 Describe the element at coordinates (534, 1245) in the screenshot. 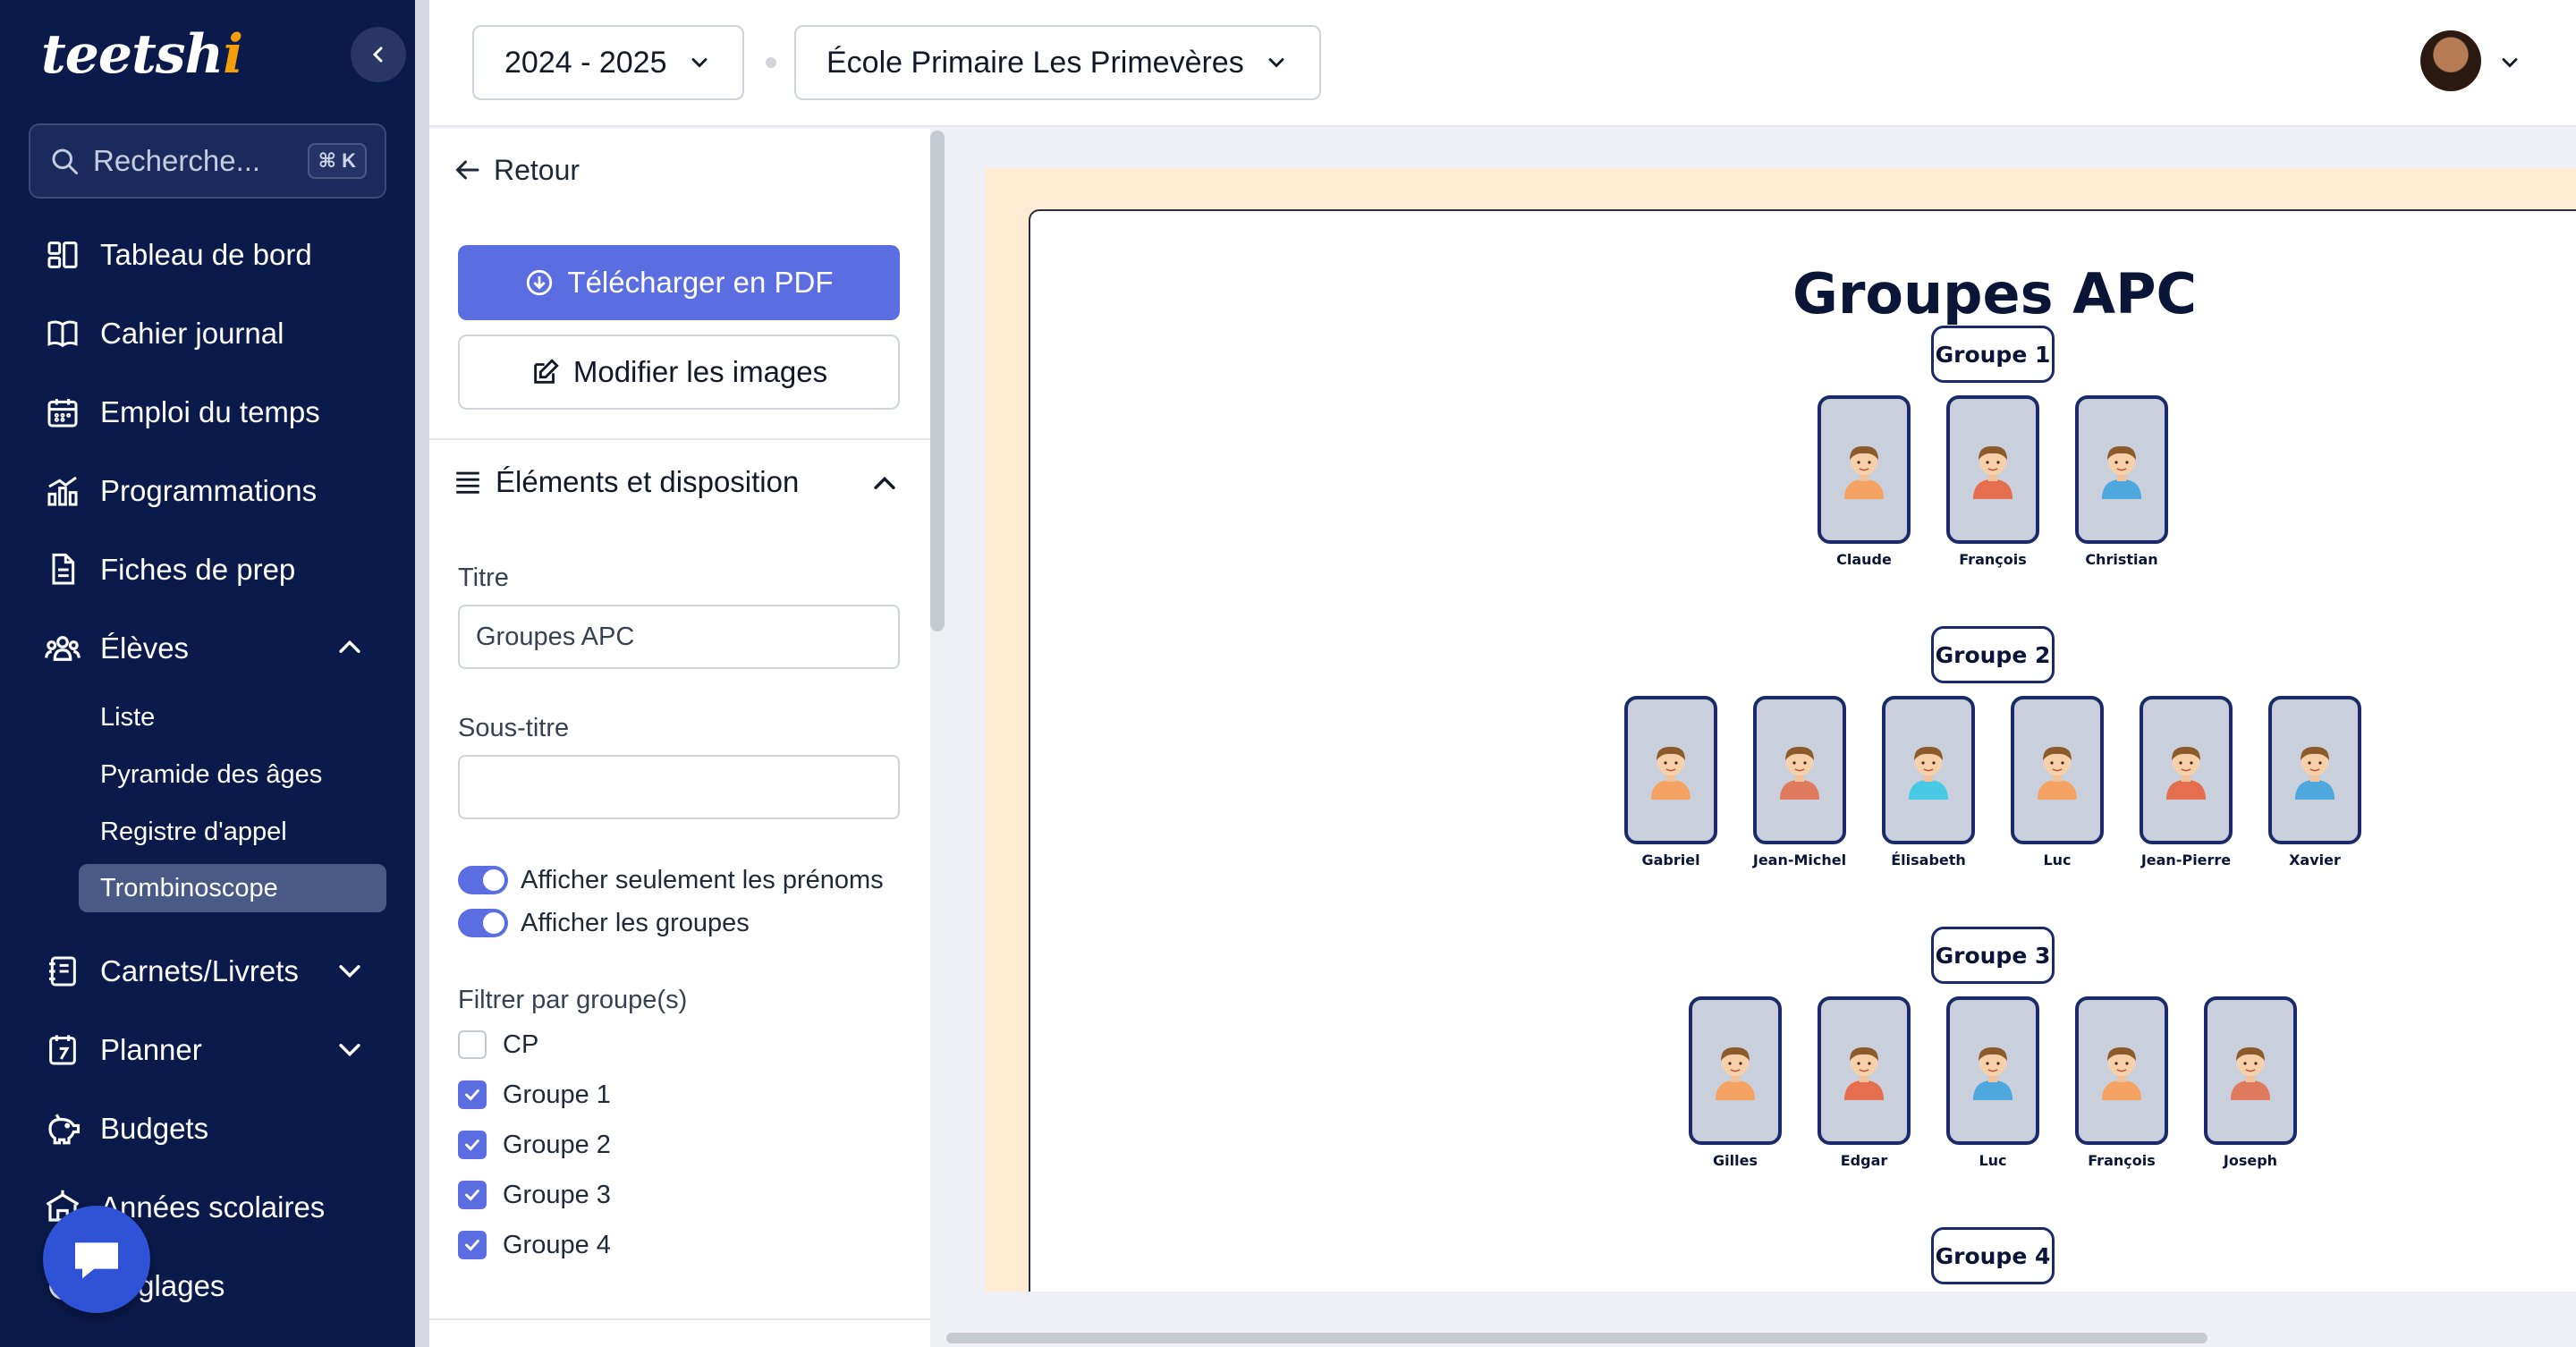

I see `filter-groupe-4: Groupe 4` at that location.